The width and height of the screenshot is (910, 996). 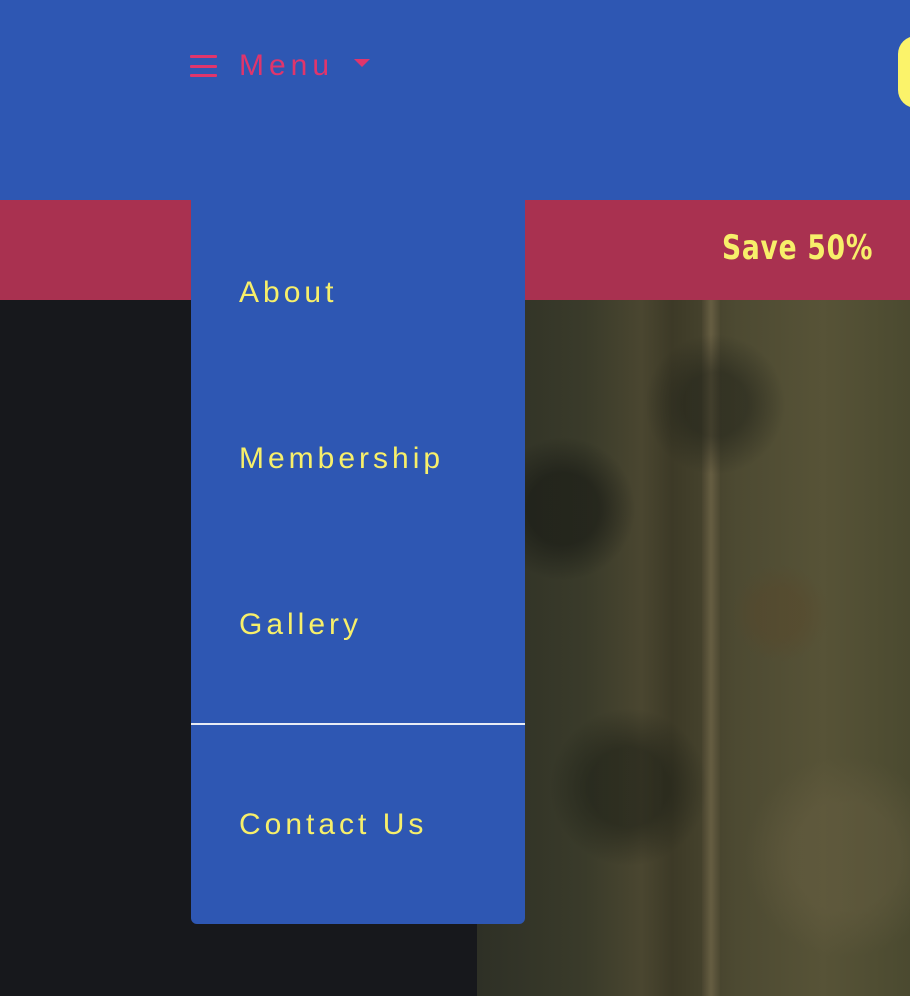 I want to click on caret-down-icon, so click(x=362, y=63).